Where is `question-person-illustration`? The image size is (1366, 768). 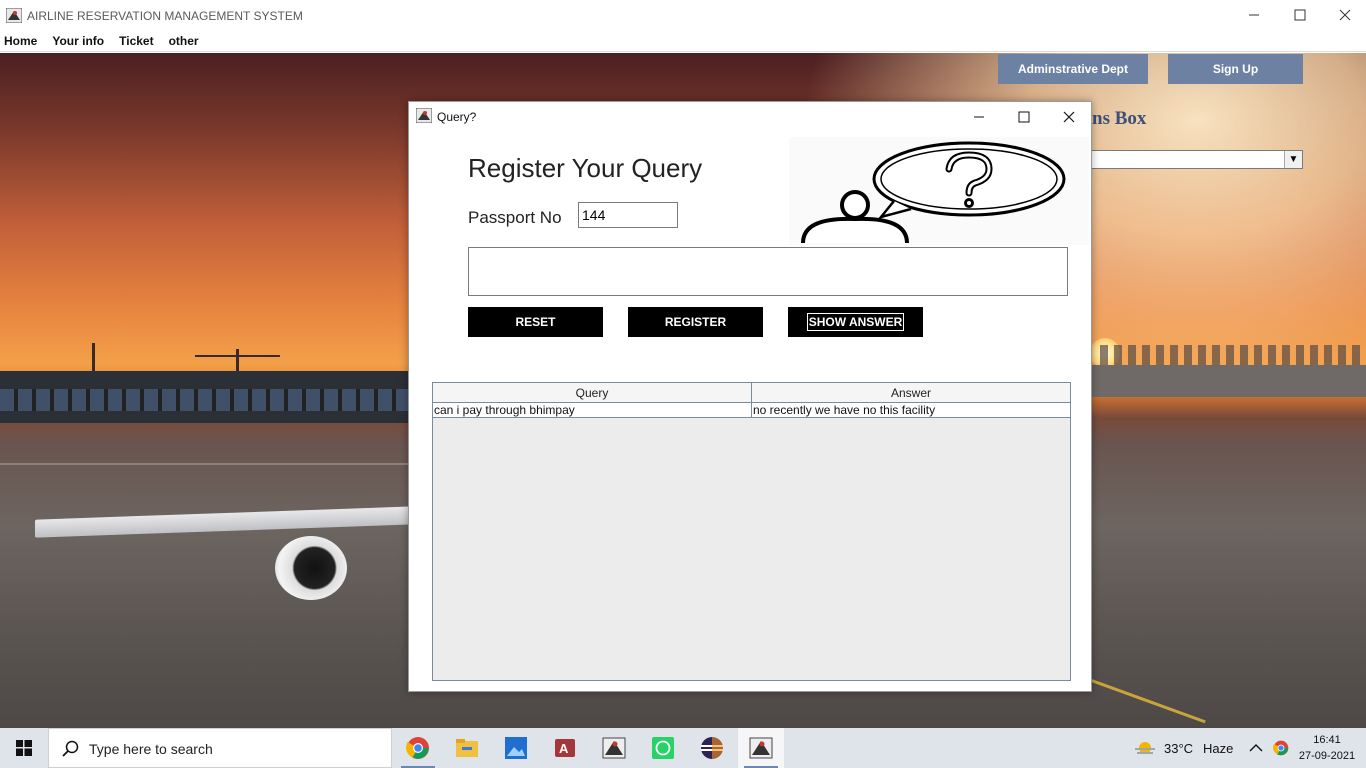
question-person-illustration is located at coordinates (939, 191).